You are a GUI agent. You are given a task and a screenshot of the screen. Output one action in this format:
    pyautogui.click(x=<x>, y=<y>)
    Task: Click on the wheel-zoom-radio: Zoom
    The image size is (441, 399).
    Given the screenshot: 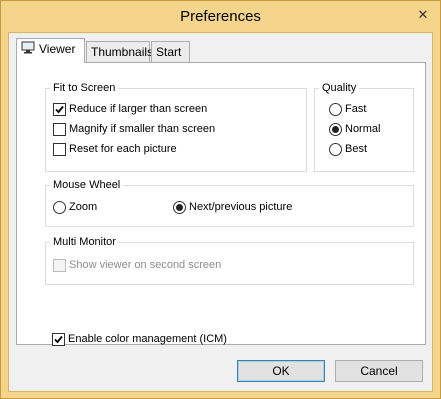 What is the action you would take?
    pyautogui.click(x=75, y=207)
    